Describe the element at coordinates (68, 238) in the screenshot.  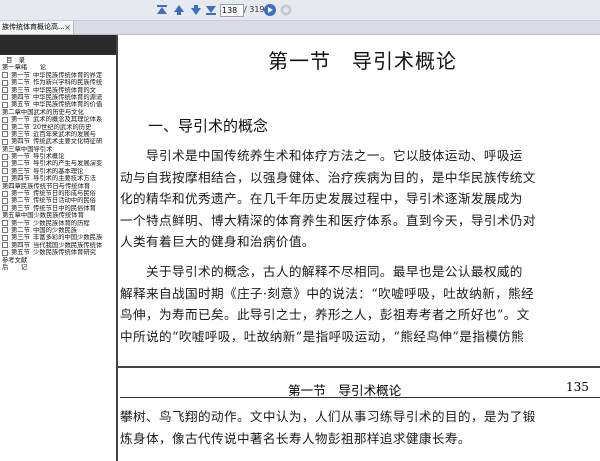
I see `toc-item-label: 丰富多彩的中国少数民族` at that location.